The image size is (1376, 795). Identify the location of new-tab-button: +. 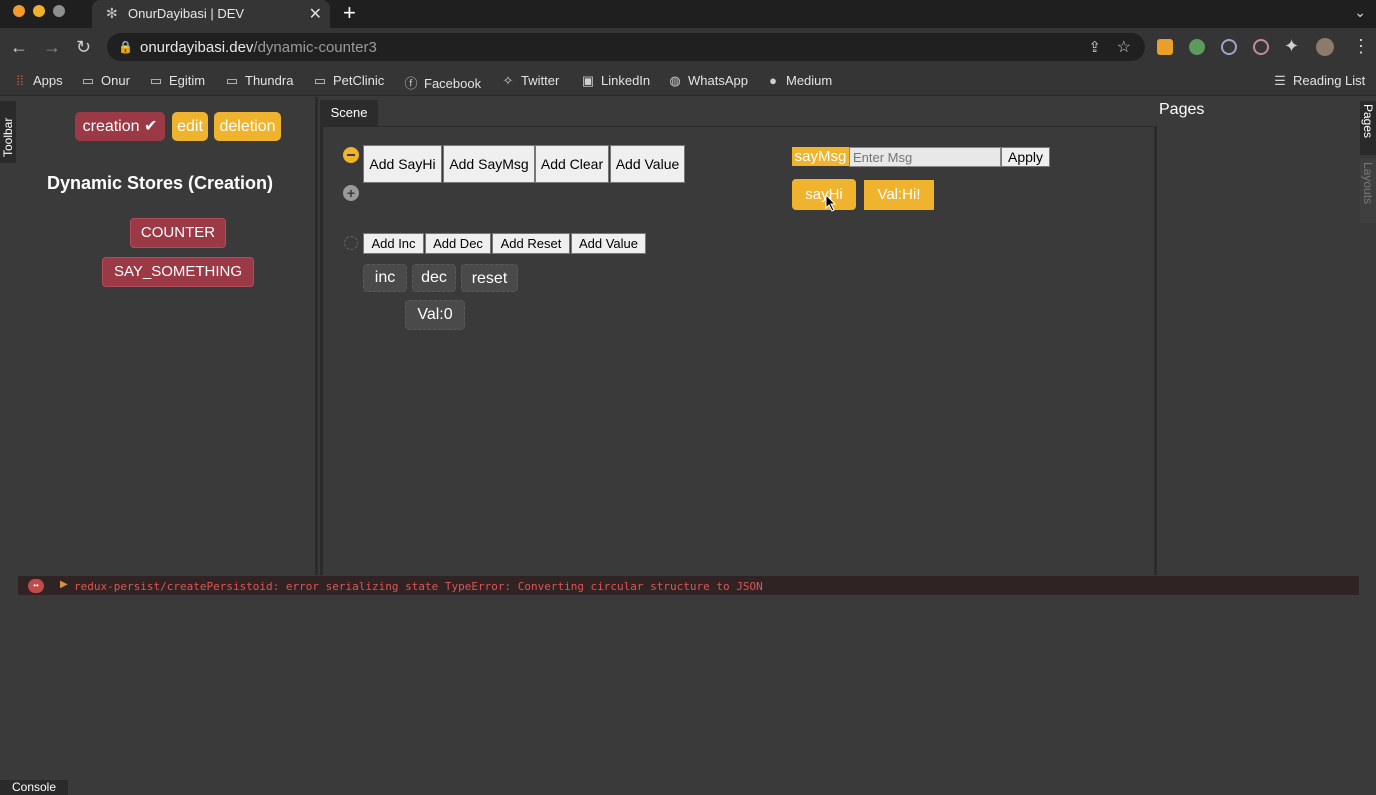
(349, 13).